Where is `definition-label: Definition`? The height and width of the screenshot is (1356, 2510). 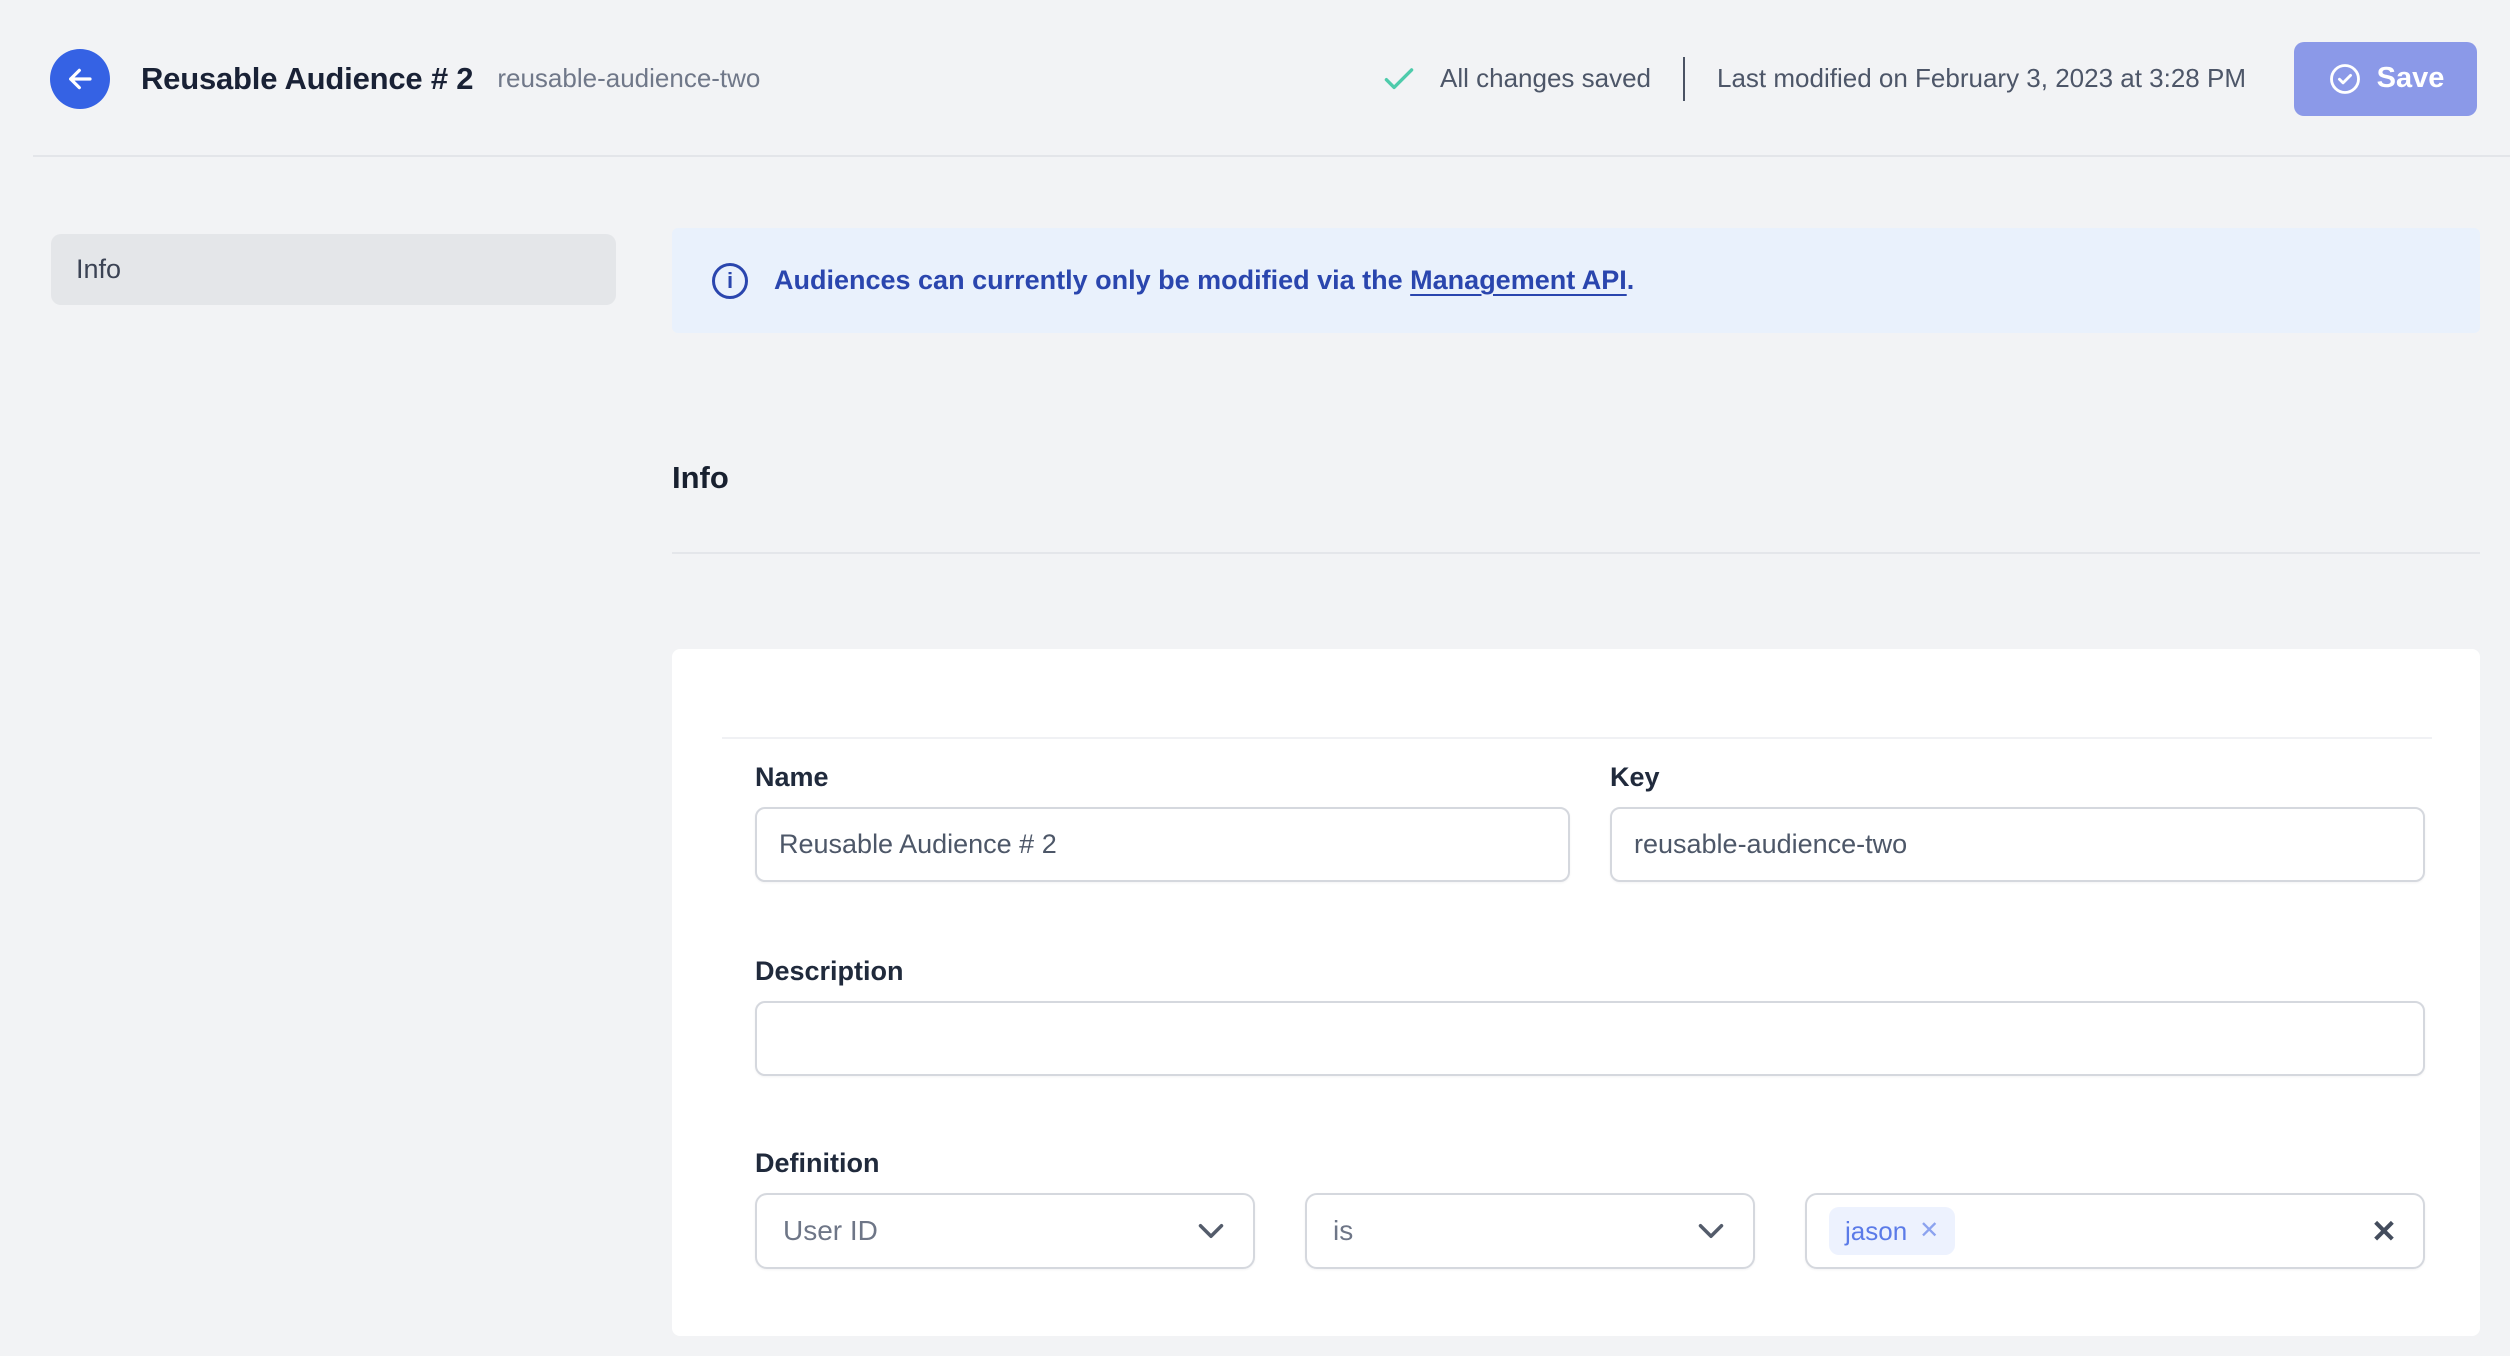
definition-label: Definition is located at coordinates (817, 1163).